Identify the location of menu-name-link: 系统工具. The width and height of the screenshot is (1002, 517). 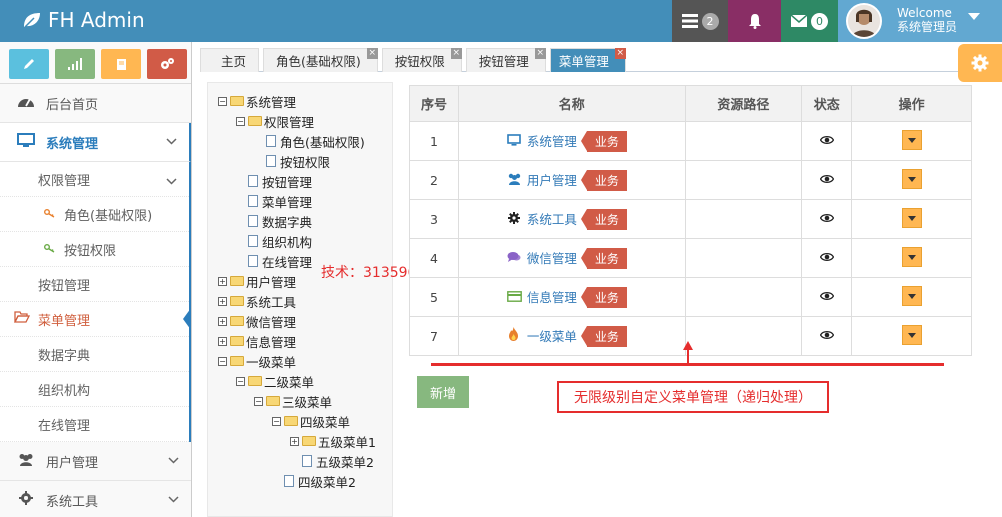
(552, 219).